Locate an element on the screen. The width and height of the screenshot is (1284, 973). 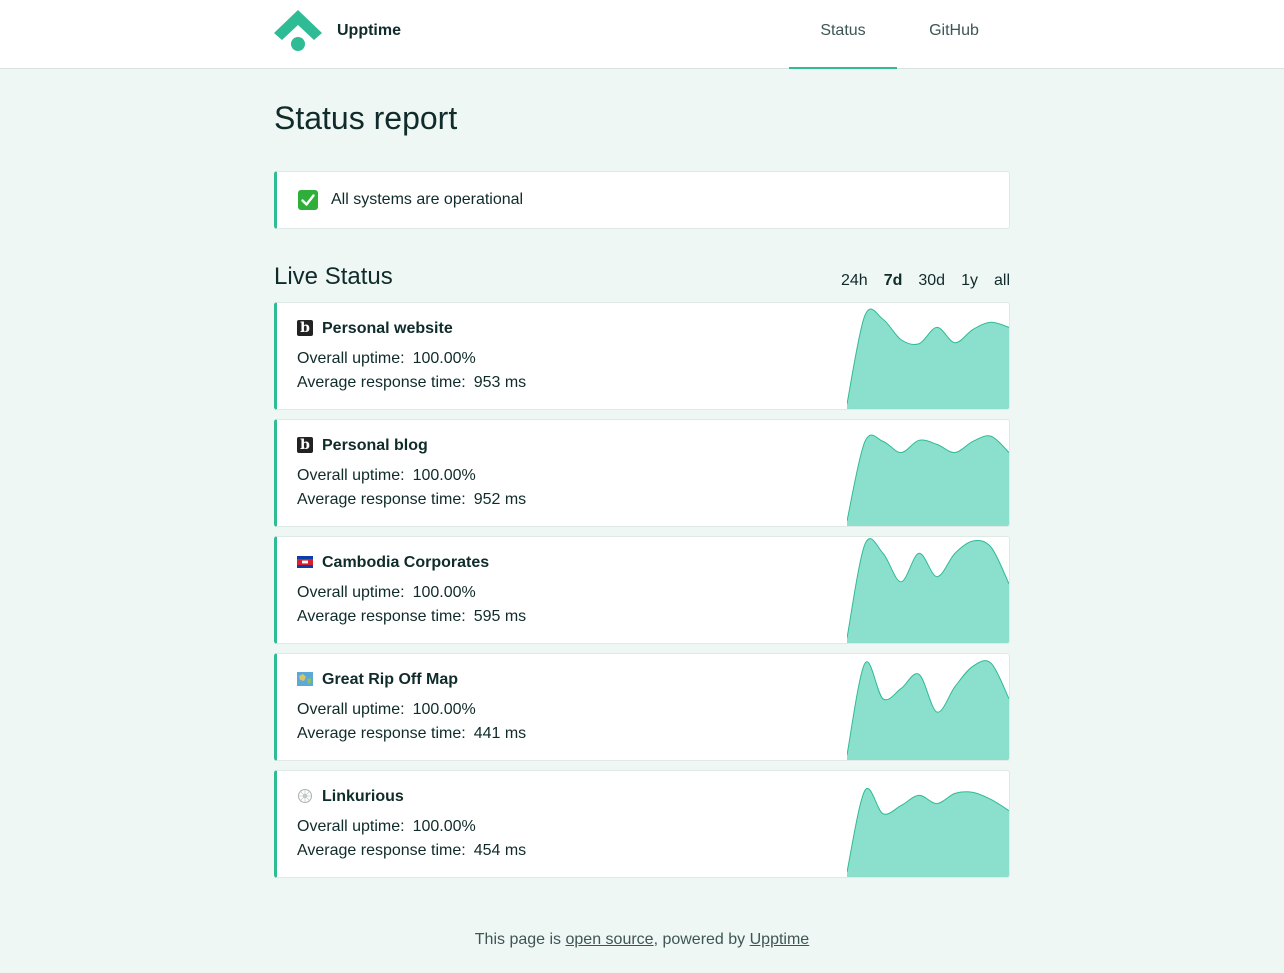
check-mark-icon is located at coordinates (308, 200).